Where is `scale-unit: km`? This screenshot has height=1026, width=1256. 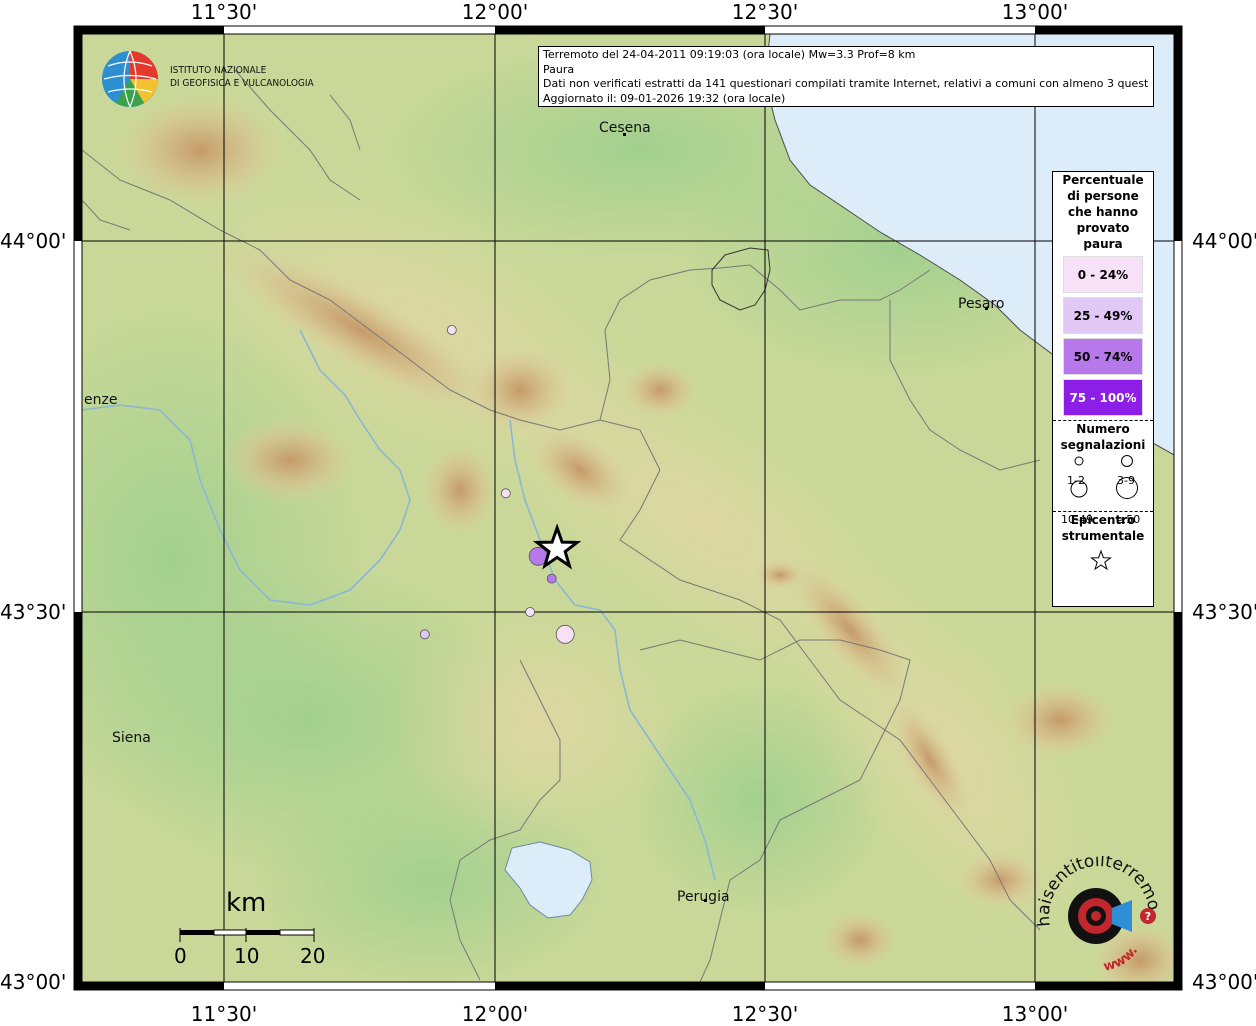 scale-unit: km is located at coordinates (246, 903).